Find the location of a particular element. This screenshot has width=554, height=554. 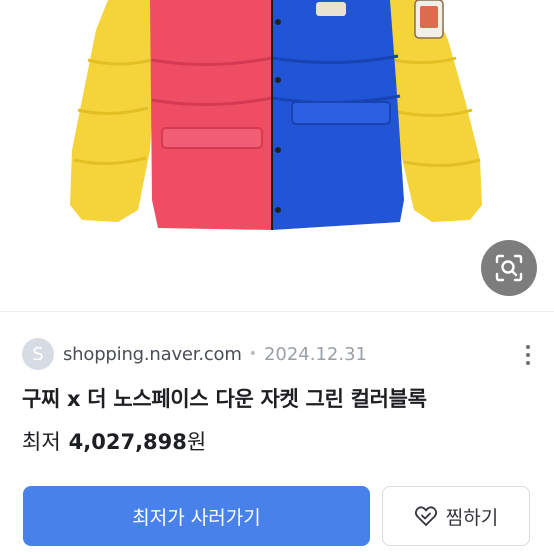

heart-check-icon is located at coordinates (425, 516).